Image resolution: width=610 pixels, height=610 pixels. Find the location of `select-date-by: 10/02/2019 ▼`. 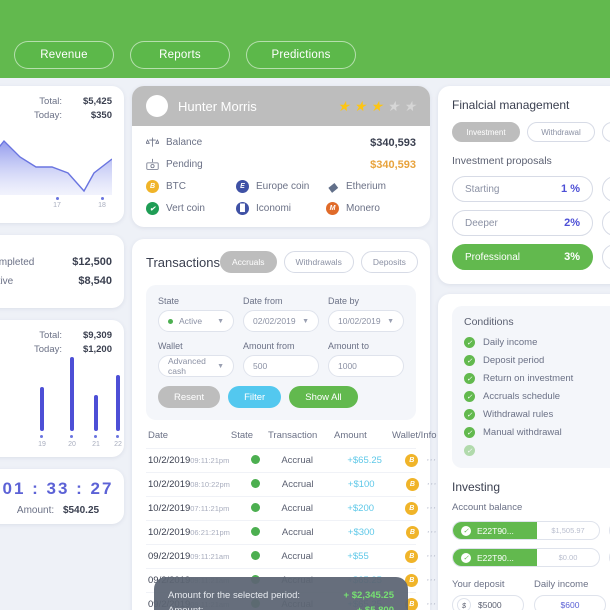

select-date-by: 10/02/2019 ▼ is located at coordinates (366, 321).